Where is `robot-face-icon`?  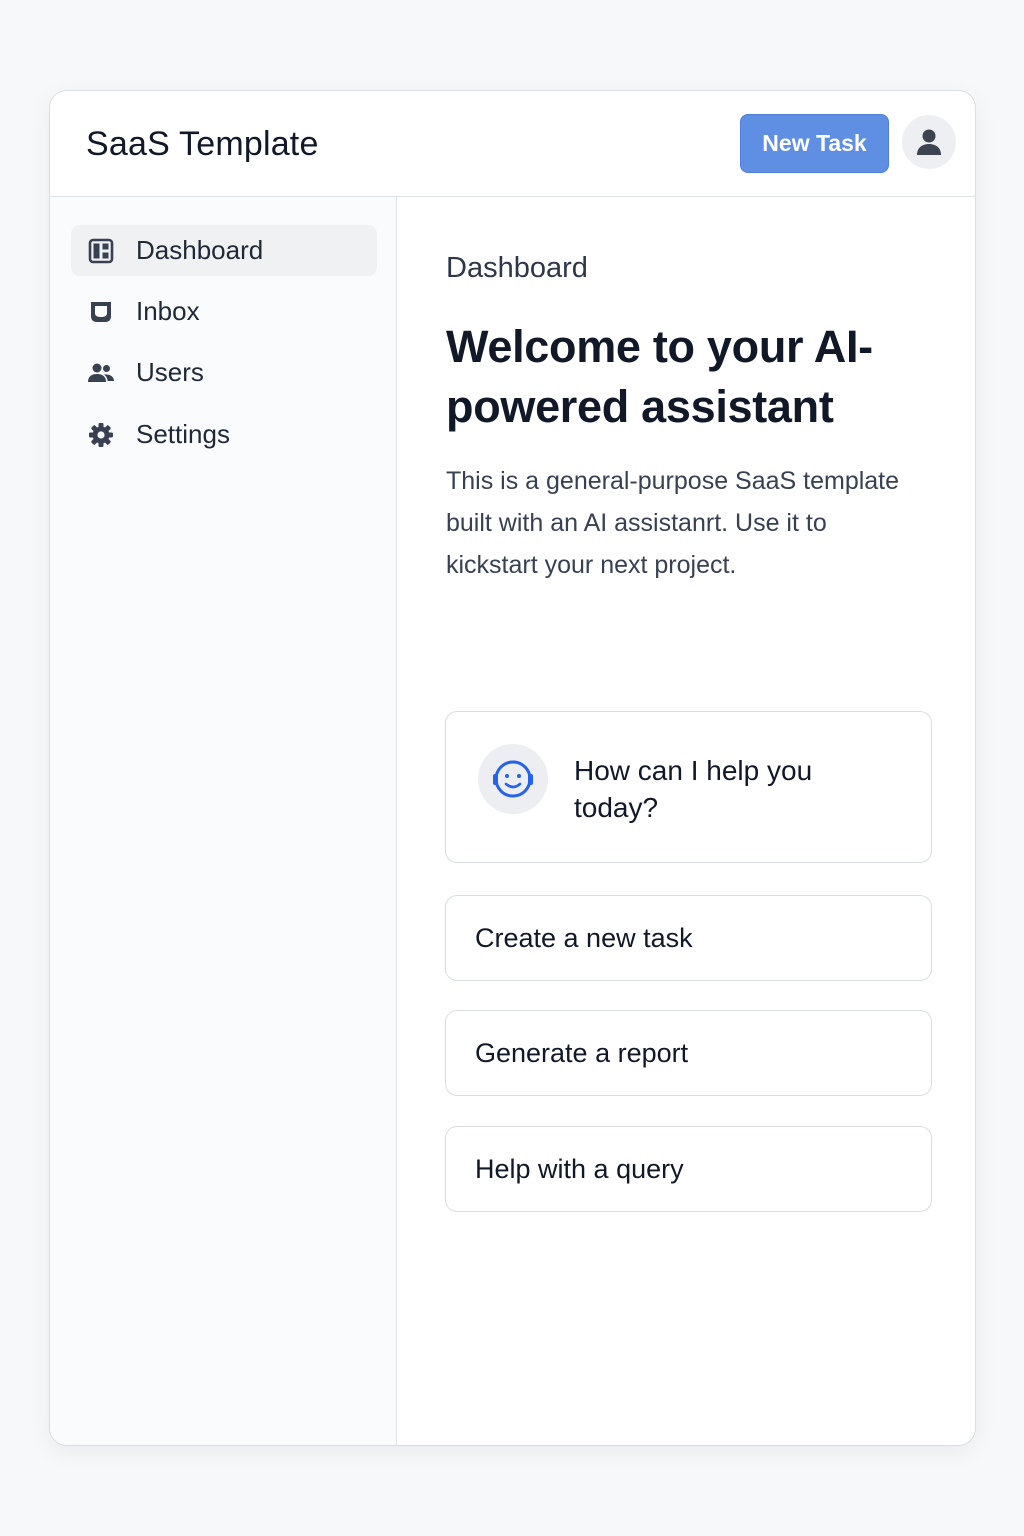 robot-face-icon is located at coordinates (513, 779).